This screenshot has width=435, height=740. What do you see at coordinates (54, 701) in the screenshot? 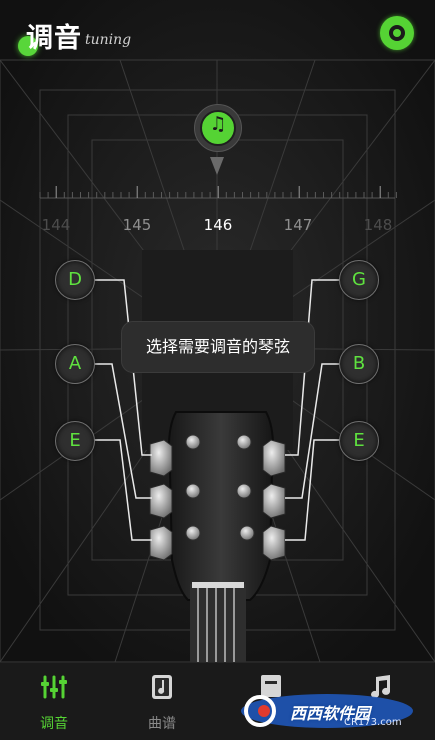
I see `nav-tab-tuner: 调音` at bounding box center [54, 701].